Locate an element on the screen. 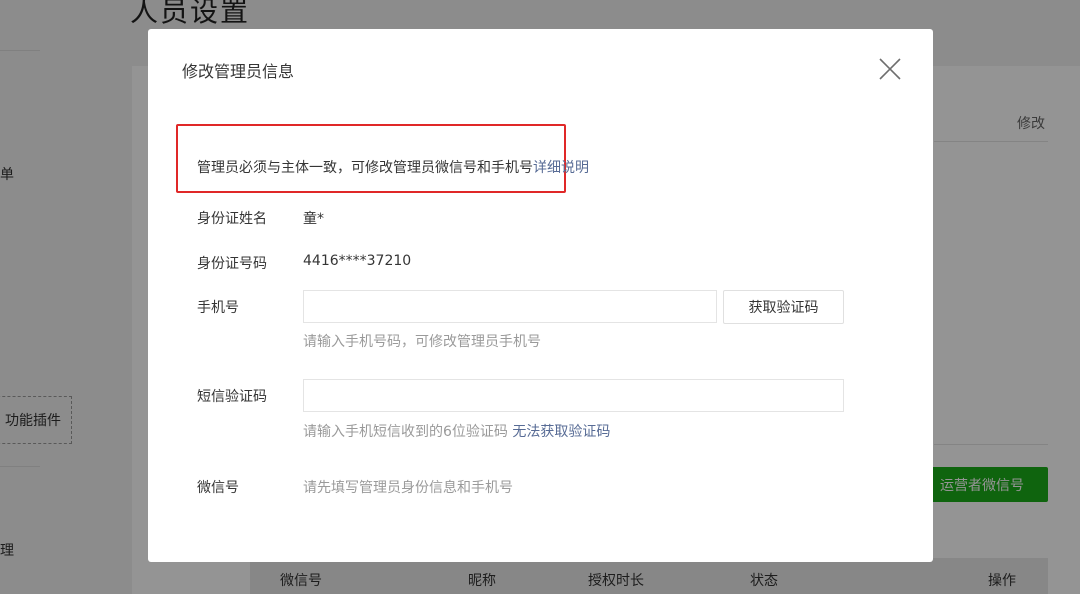  admin-notice: 管理员必须与主体一致，可修改管理员微信号和手机号详细说明 is located at coordinates (393, 167).